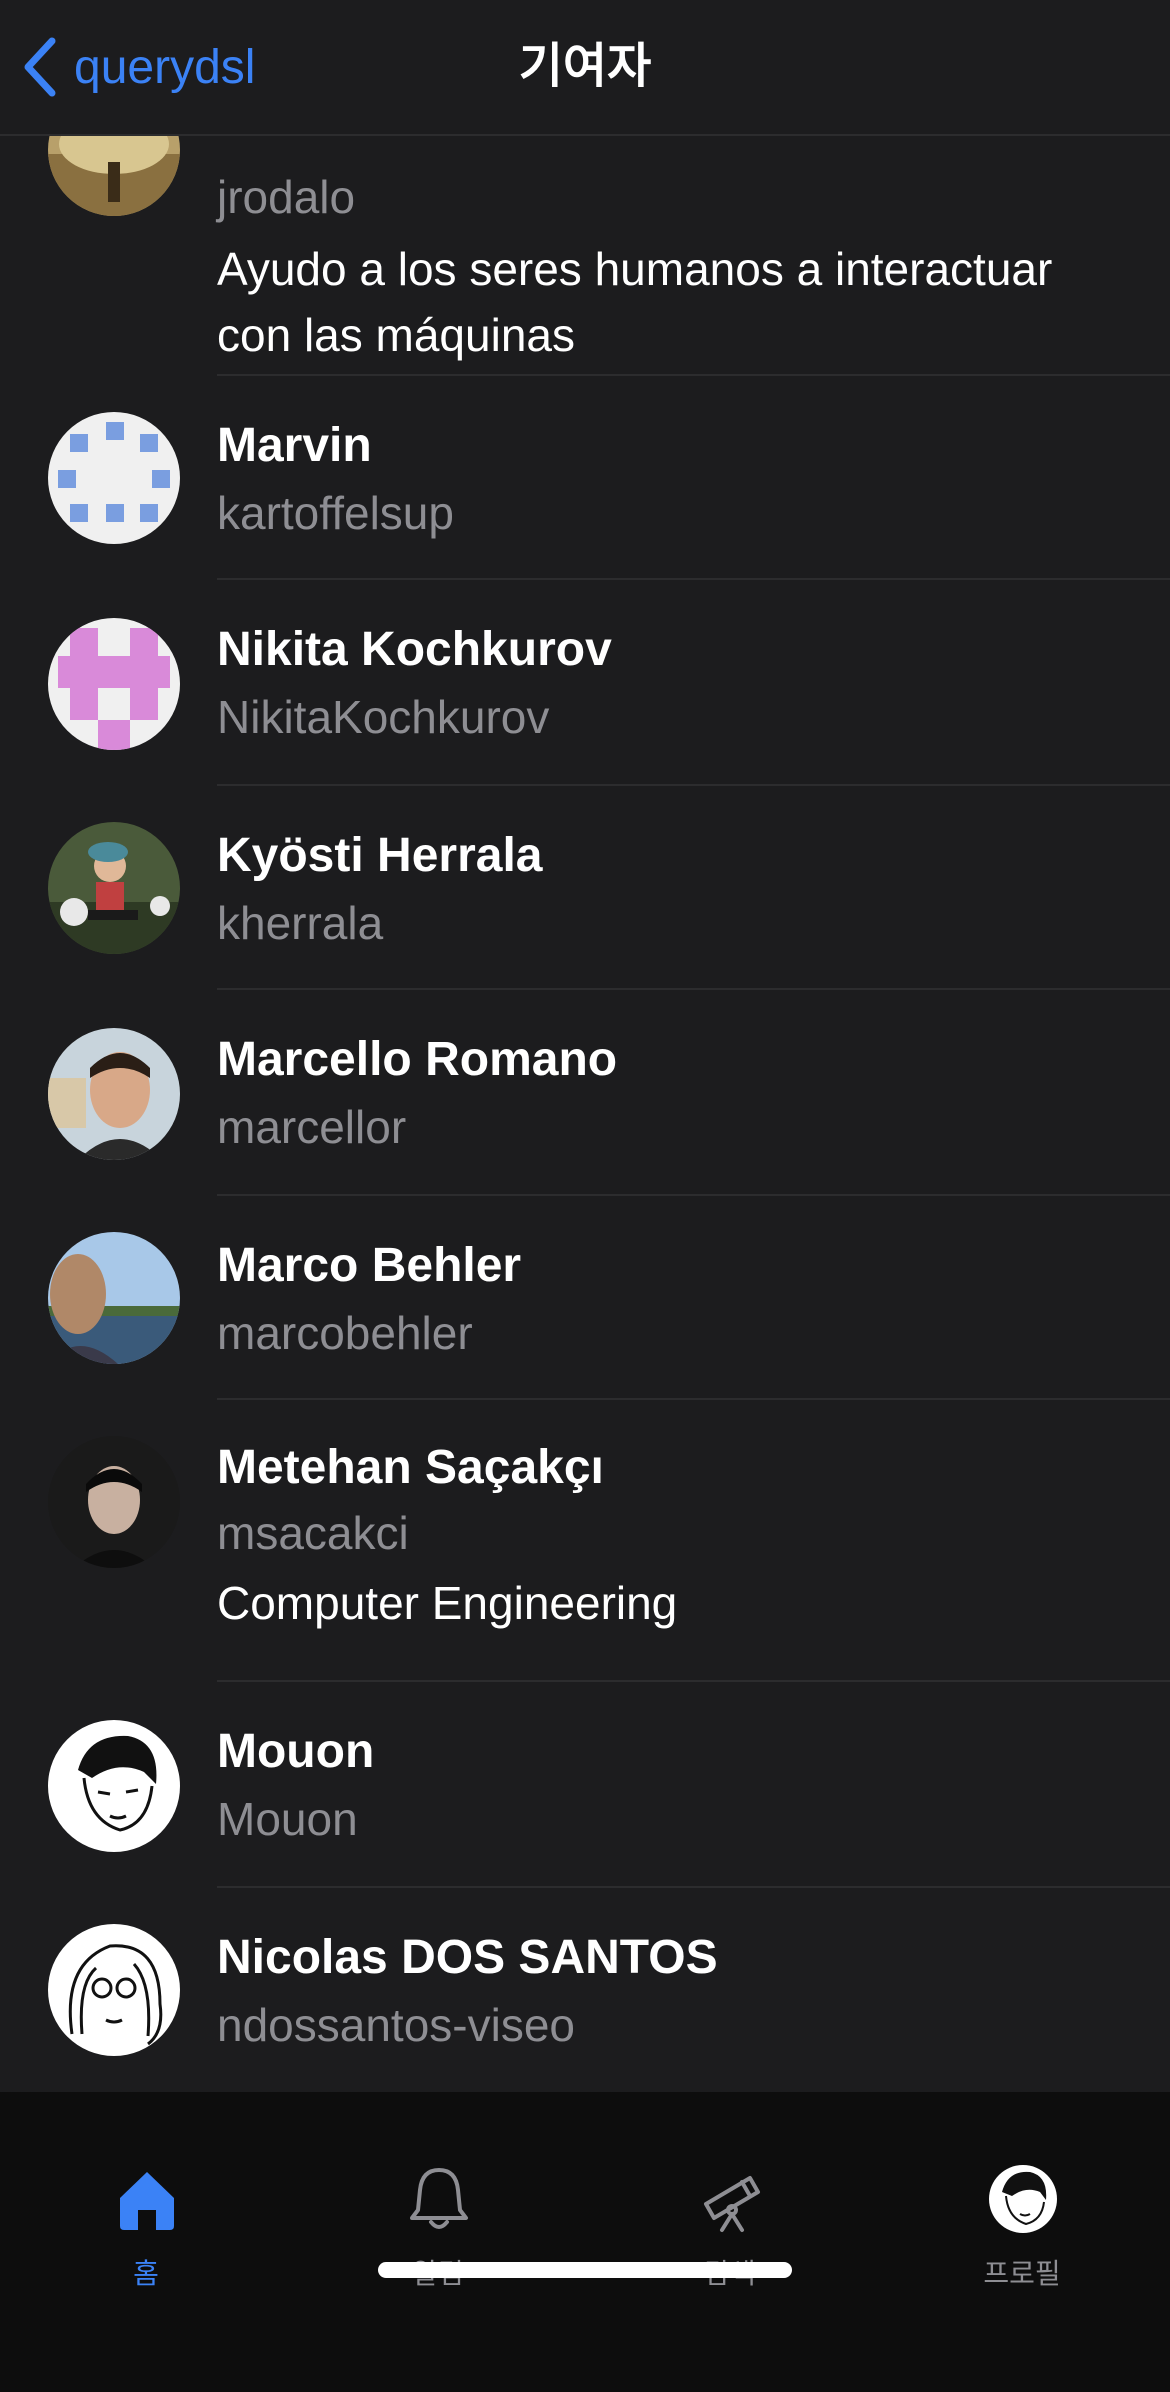 This screenshot has width=1170, height=2392. What do you see at coordinates (294, 445) in the screenshot?
I see `contributor-name: Marvin` at bounding box center [294, 445].